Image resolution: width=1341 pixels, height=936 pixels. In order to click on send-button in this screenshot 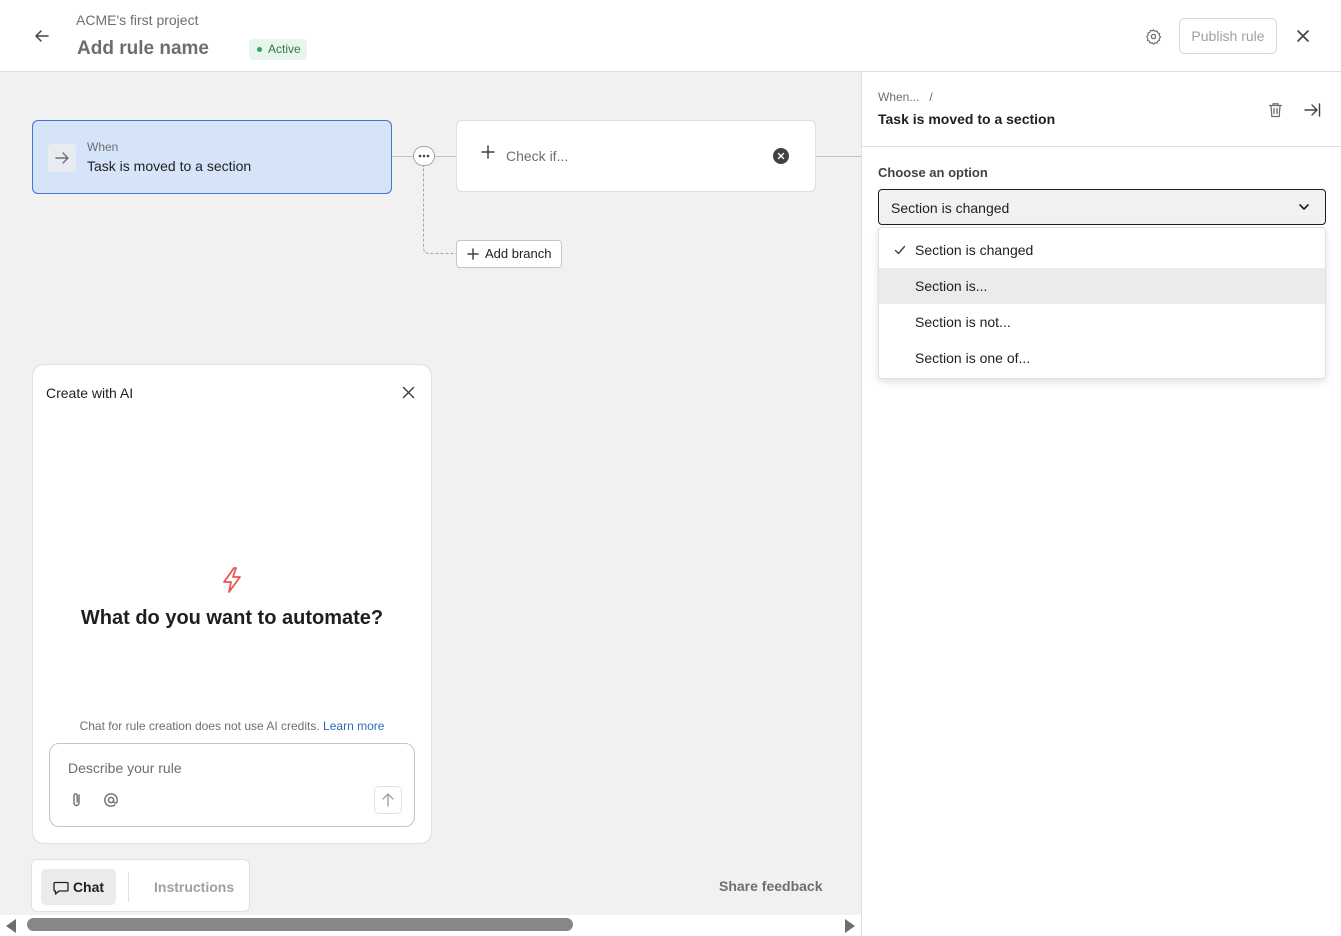, I will do `click(388, 800)`.